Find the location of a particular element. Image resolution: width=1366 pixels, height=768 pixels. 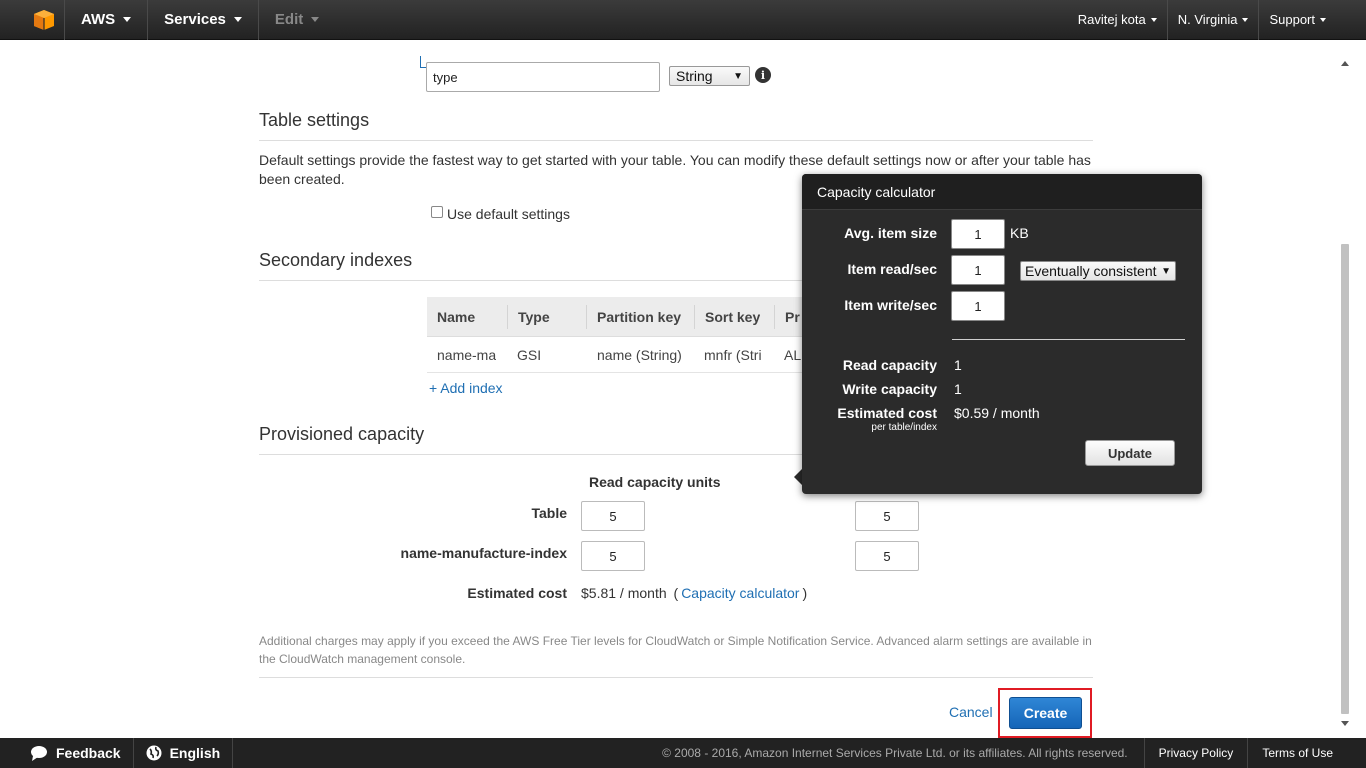

sort-key-type-value: String is located at coordinates (694, 76).